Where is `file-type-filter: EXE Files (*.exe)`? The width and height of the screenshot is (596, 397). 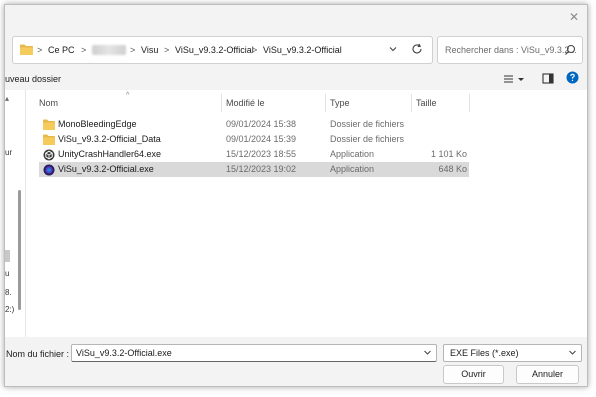
file-type-filter: EXE Files (*.exe) is located at coordinates (512, 353).